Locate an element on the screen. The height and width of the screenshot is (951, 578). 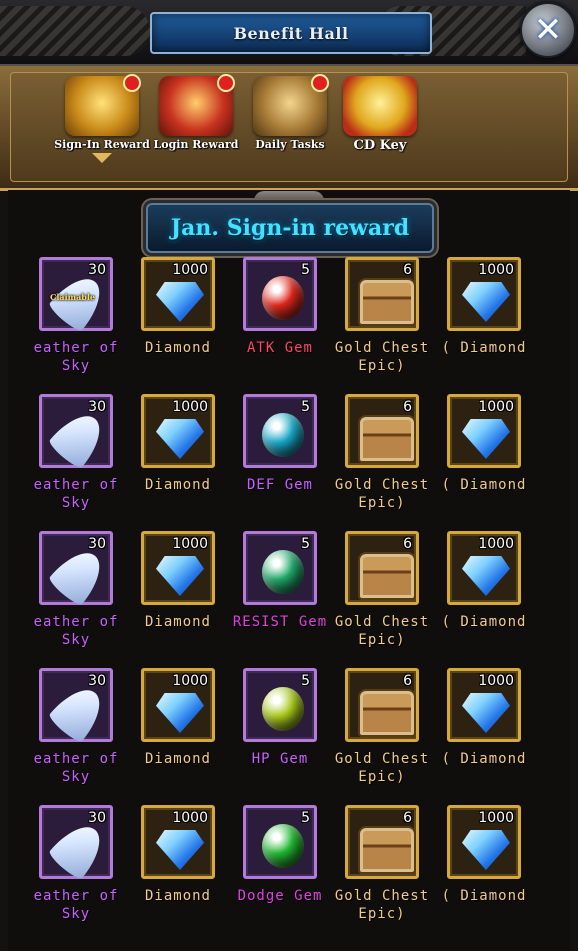
notification-dot is located at coordinates (132, 83).